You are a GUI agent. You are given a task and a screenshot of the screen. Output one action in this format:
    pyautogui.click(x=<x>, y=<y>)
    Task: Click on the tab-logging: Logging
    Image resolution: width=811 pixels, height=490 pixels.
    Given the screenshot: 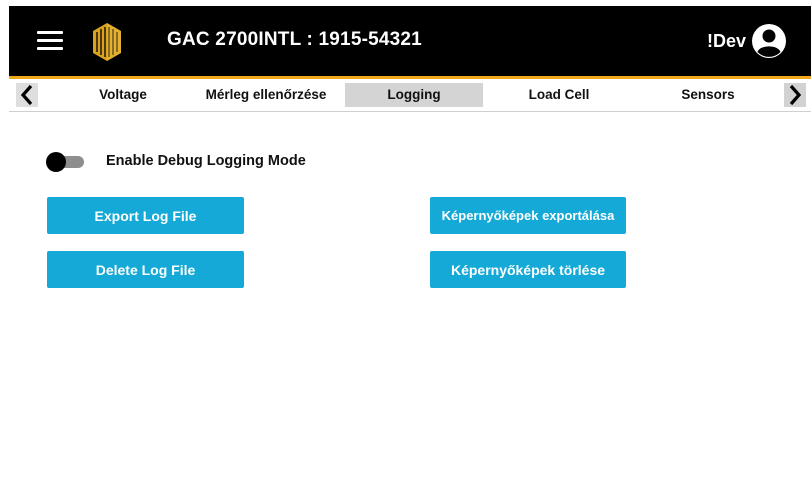 What is the action you would take?
    pyautogui.click(x=414, y=95)
    